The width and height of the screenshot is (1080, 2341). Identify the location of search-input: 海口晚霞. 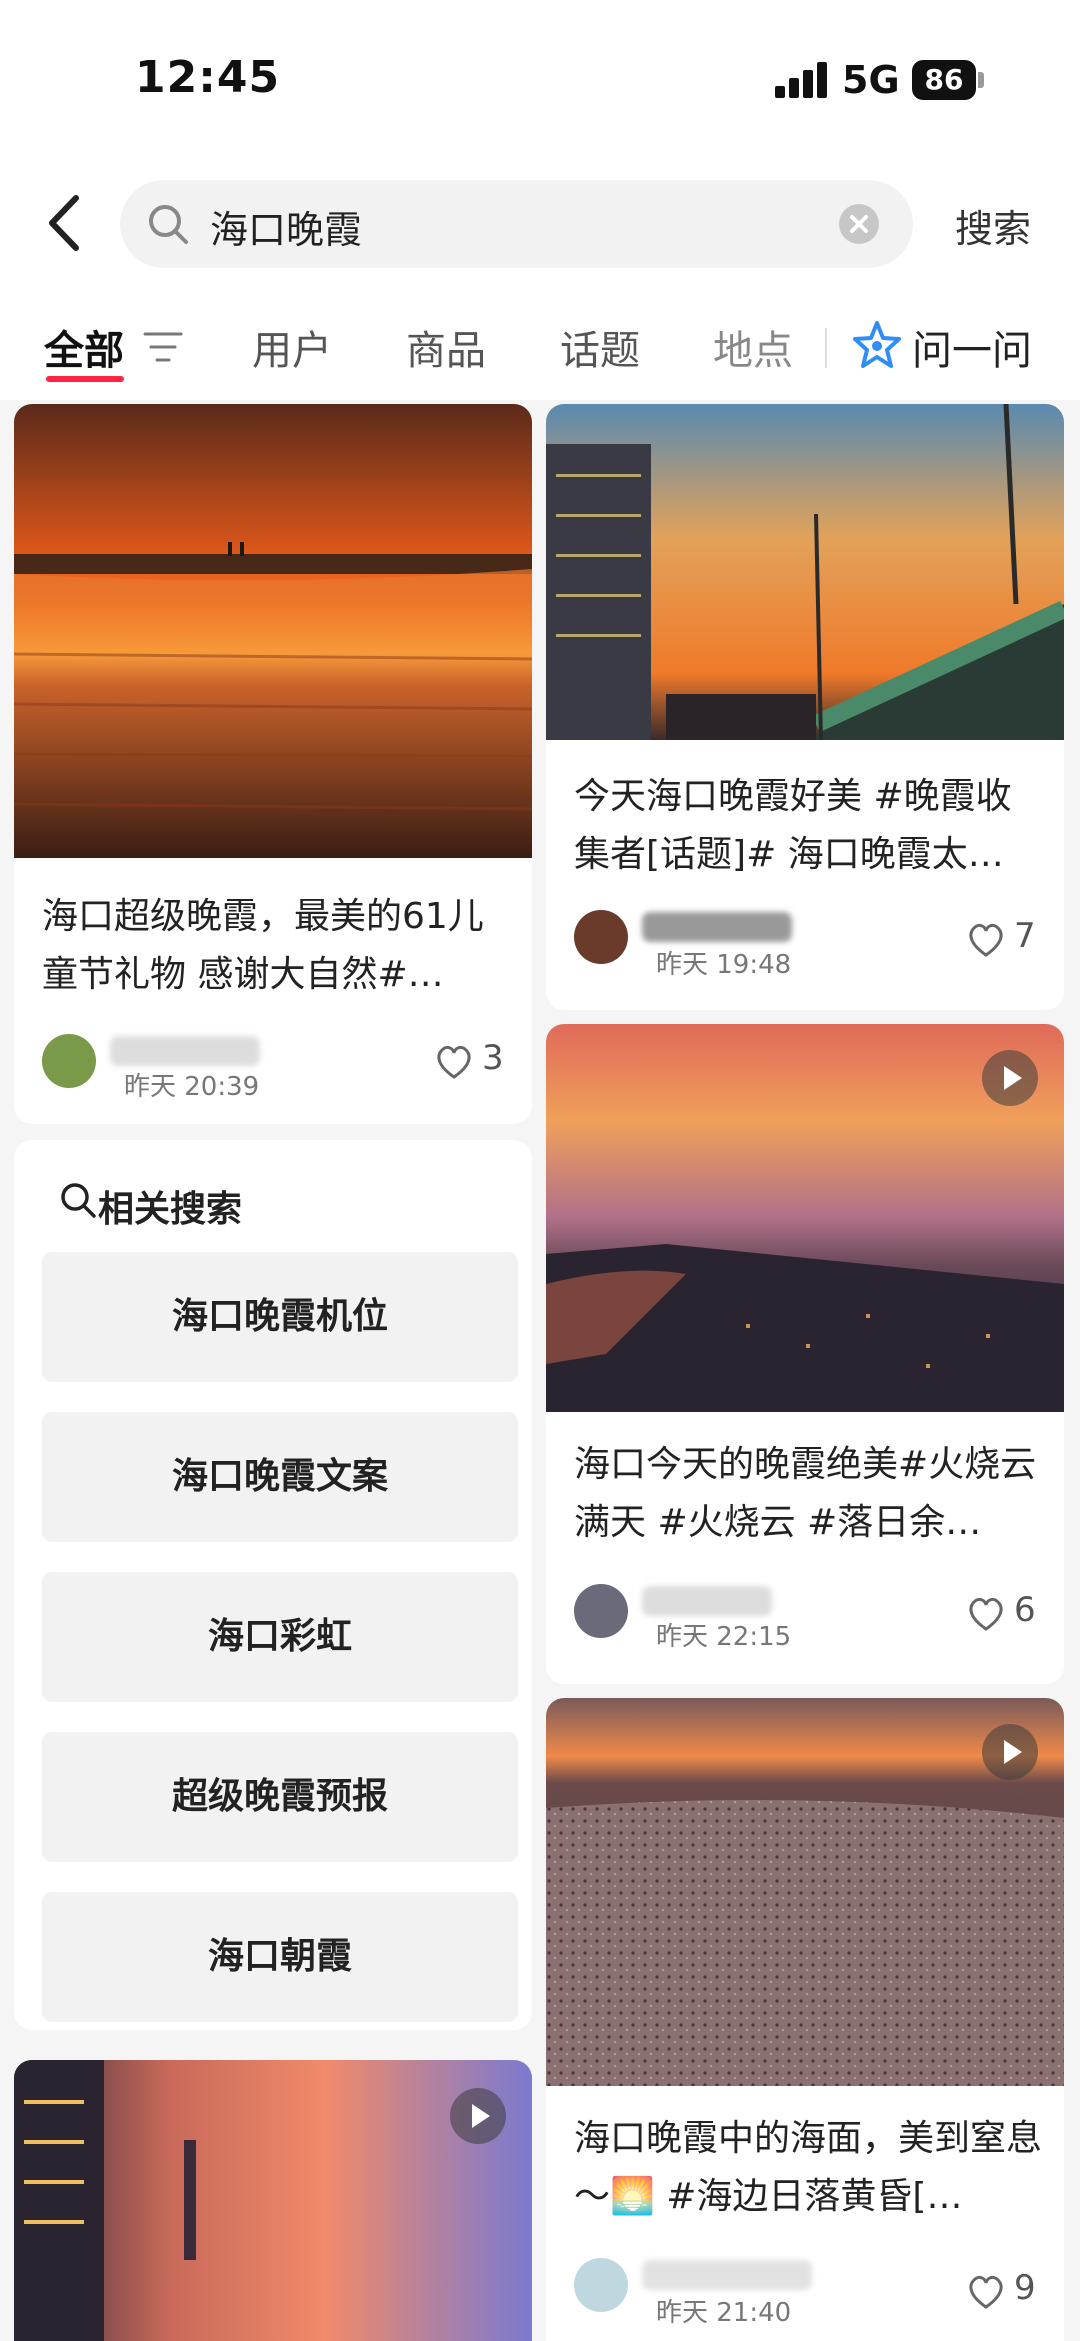
(516, 224).